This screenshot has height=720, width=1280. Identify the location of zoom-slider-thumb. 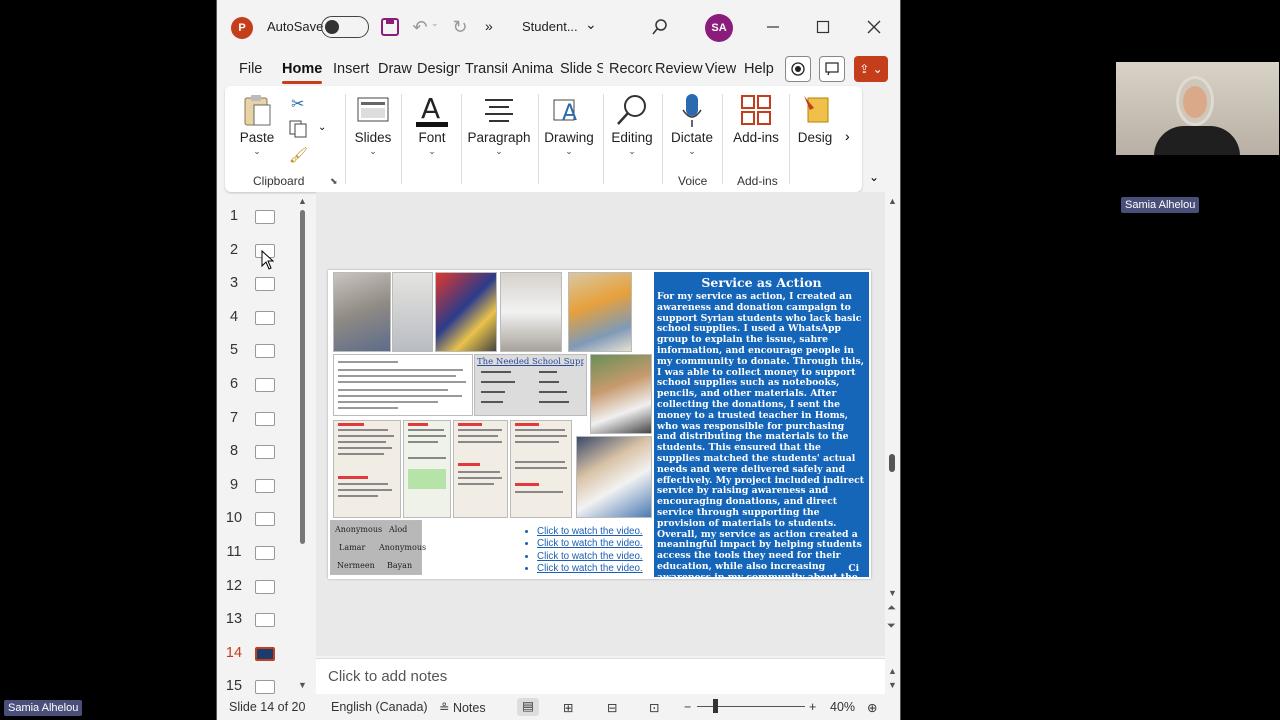
(715, 706).